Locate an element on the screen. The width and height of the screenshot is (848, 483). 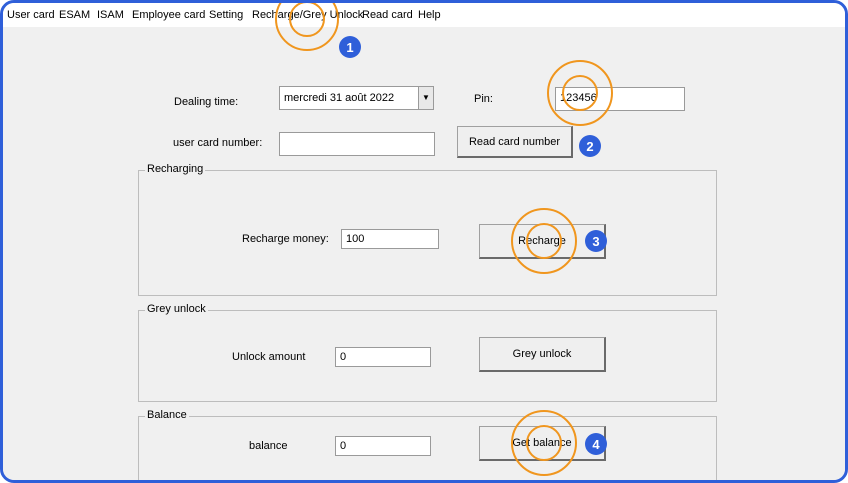
user-card-number-label: user card number: is located at coordinates (218, 143).